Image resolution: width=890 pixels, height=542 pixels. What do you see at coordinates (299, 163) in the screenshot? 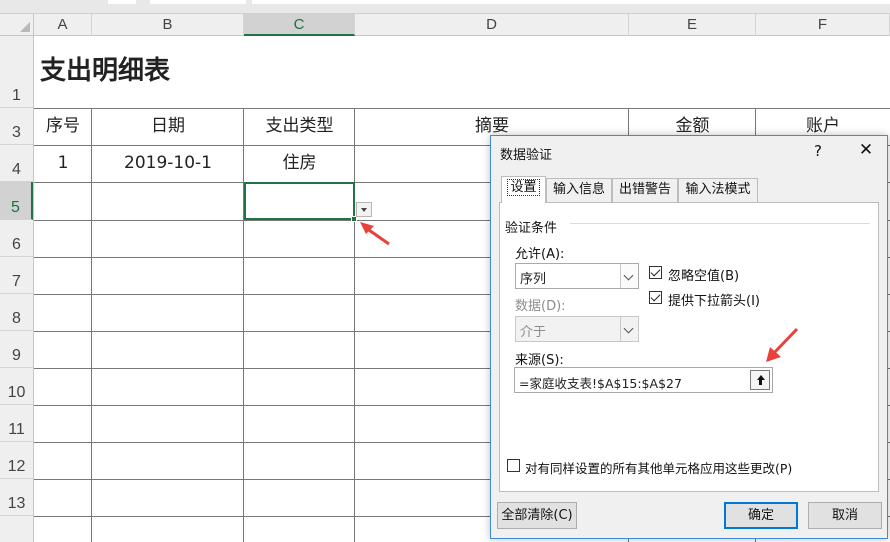
I see `cell-c4: 住房` at bounding box center [299, 163].